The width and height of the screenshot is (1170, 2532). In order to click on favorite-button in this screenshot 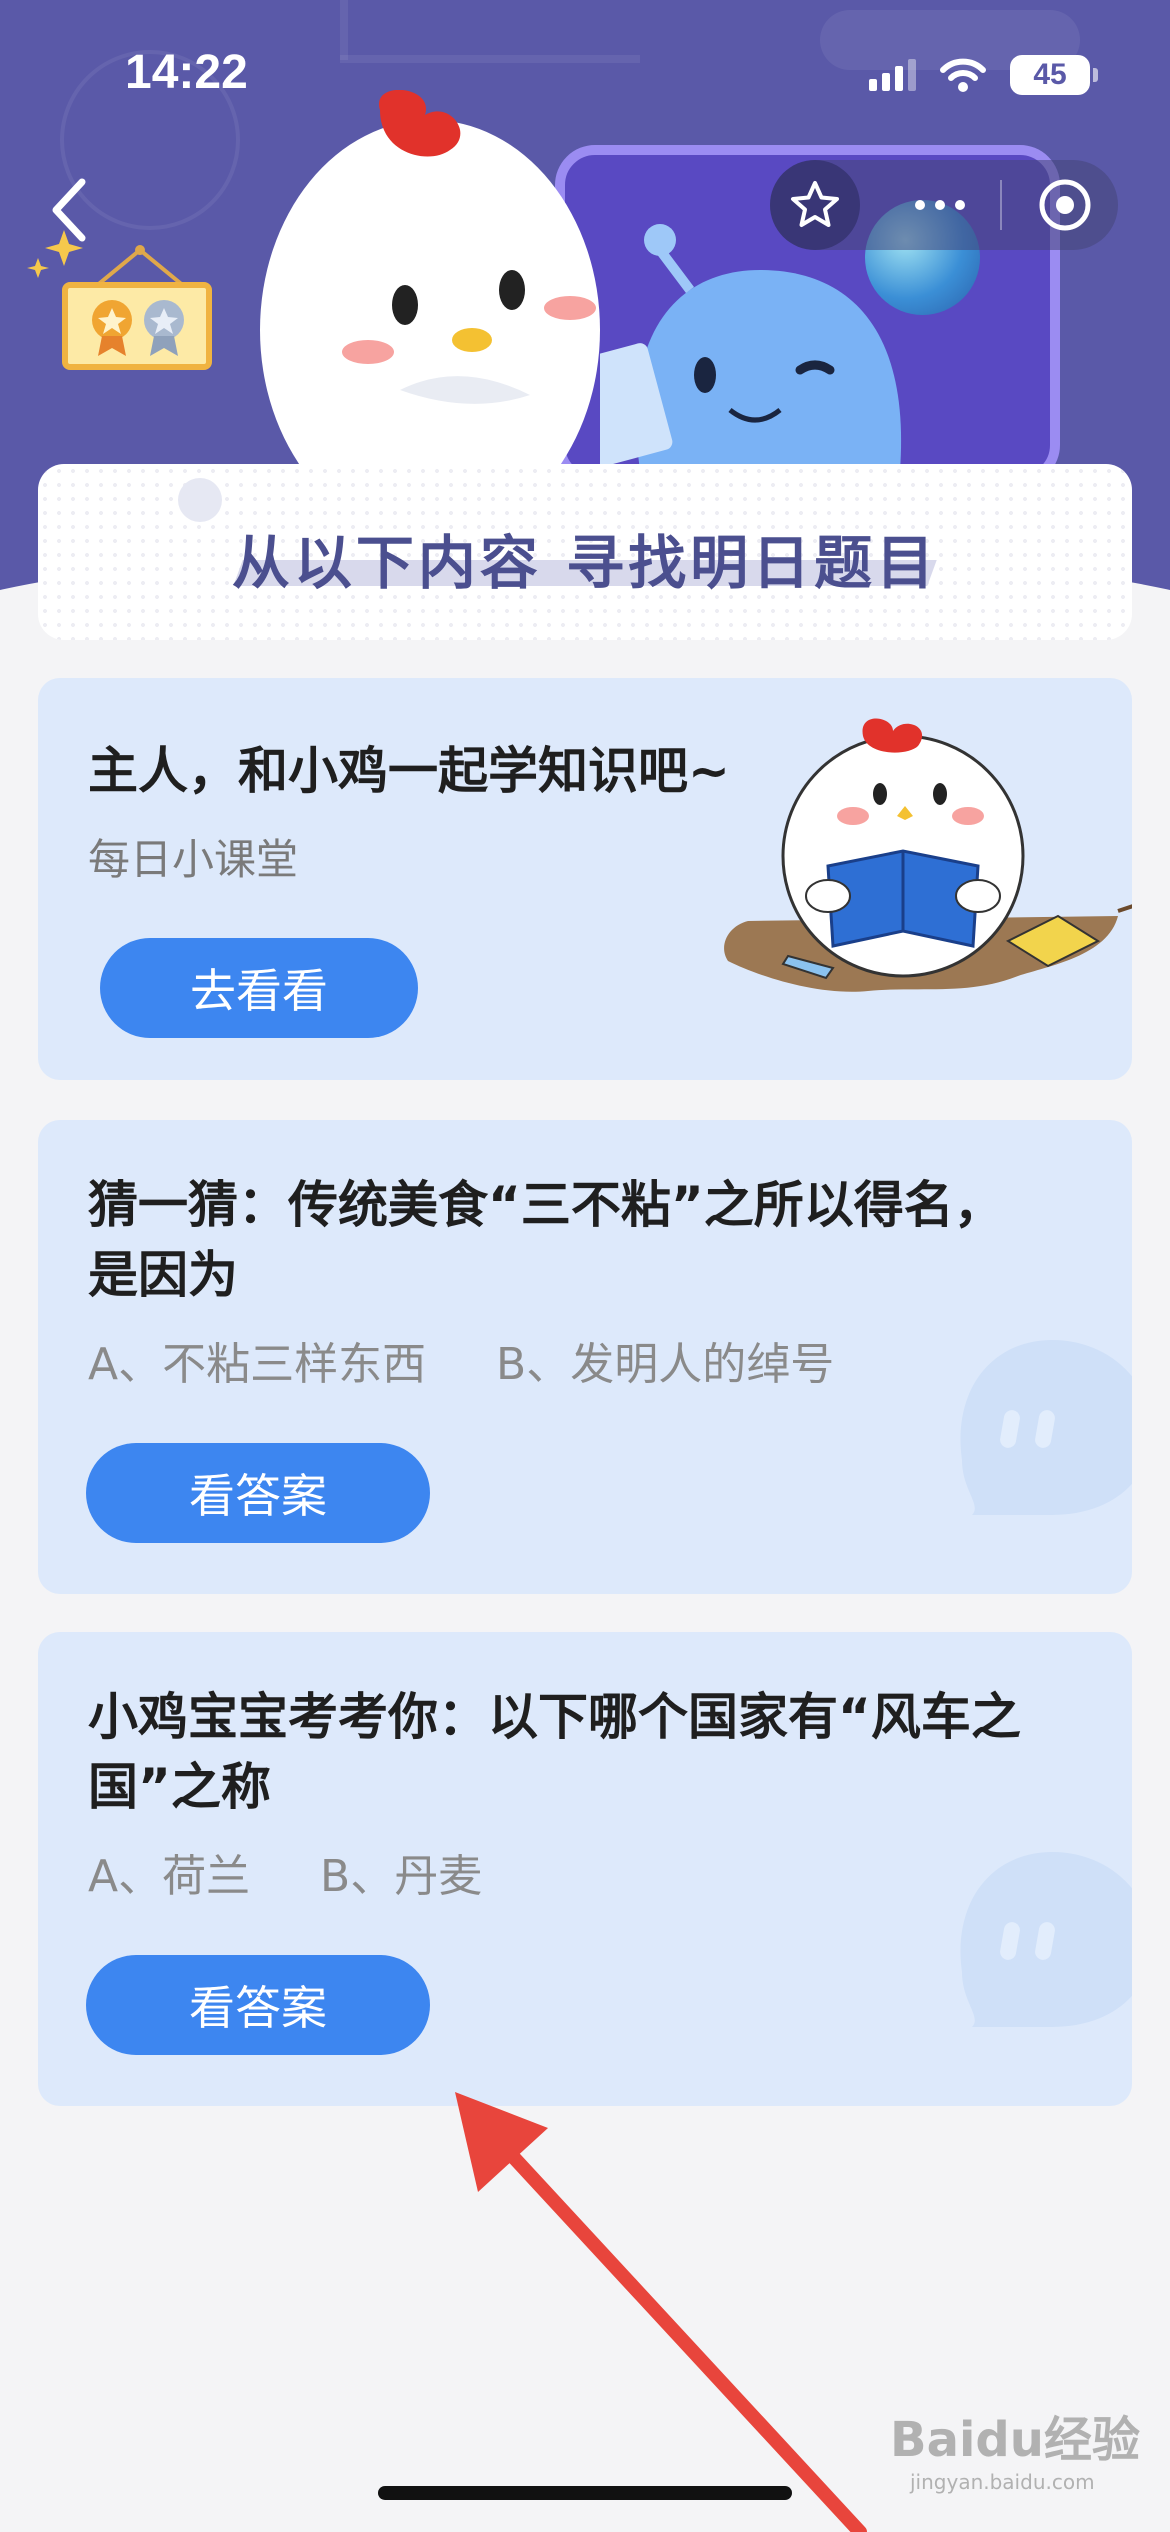, I will do `click(815, 205)`.